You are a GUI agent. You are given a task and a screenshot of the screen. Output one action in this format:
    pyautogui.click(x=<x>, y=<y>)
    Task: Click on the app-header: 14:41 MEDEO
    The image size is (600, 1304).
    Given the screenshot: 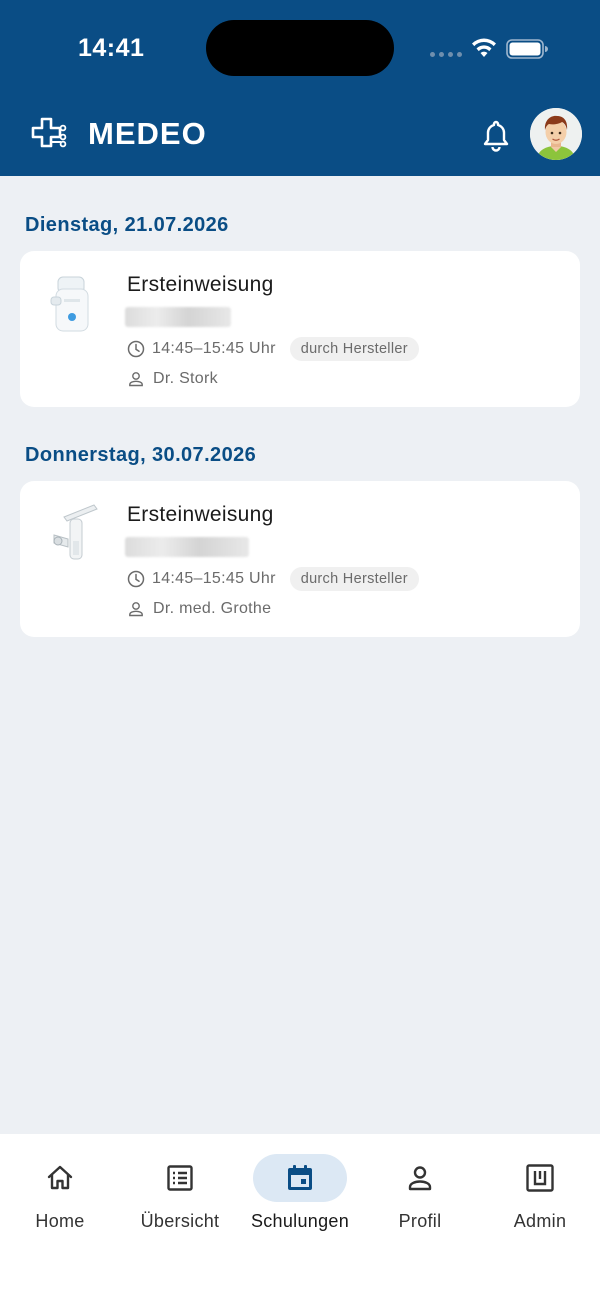 What is the action you would take?
    pyautogui.click(x=300, y=88)
    